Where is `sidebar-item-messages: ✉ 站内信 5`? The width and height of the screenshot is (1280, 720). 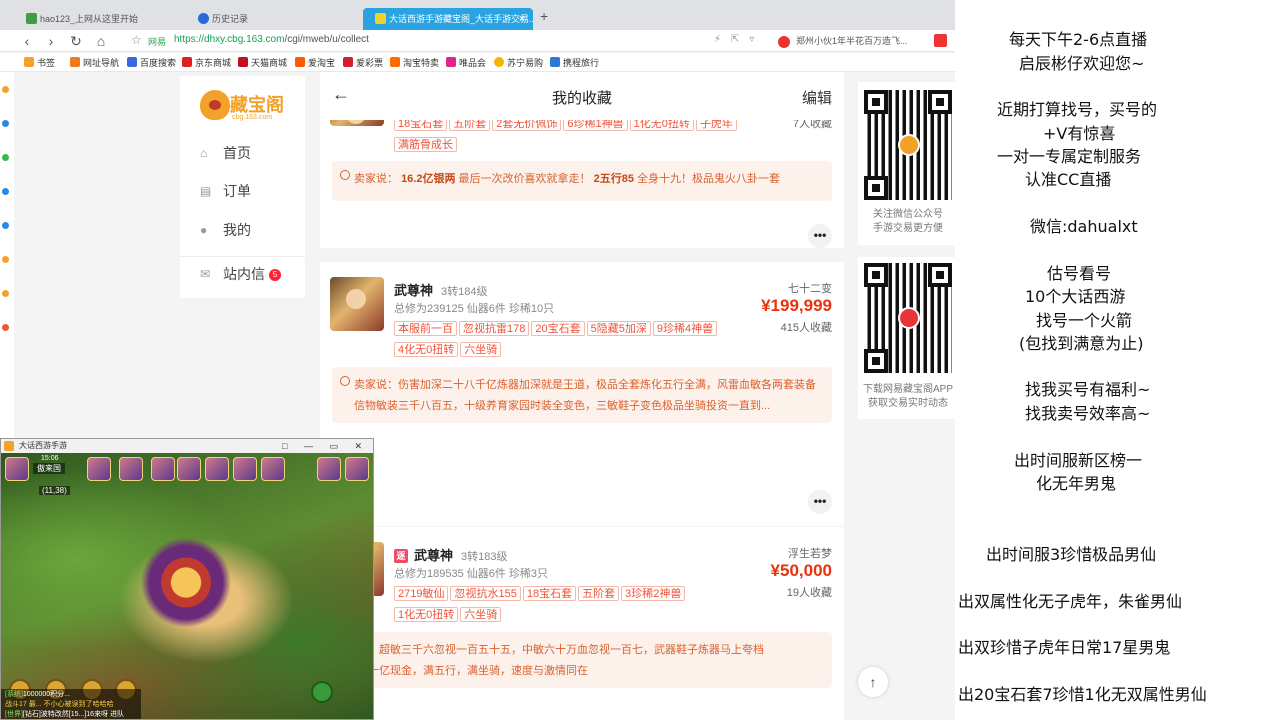 sidebar-item-messages: ✉ 站内信 5 is located at coordinates (240, 274).